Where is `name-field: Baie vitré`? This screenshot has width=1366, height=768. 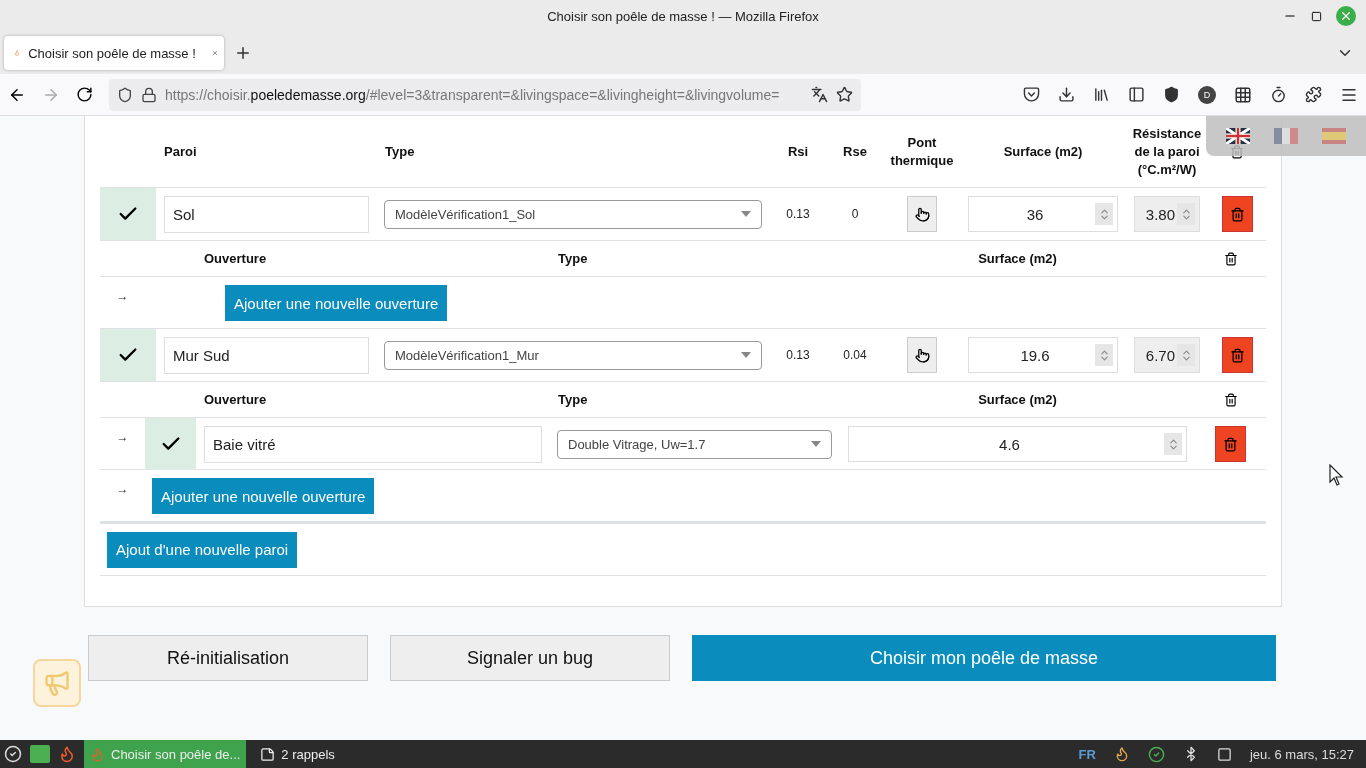 name-field: Baie vitré is located at coordinates (373, 444).